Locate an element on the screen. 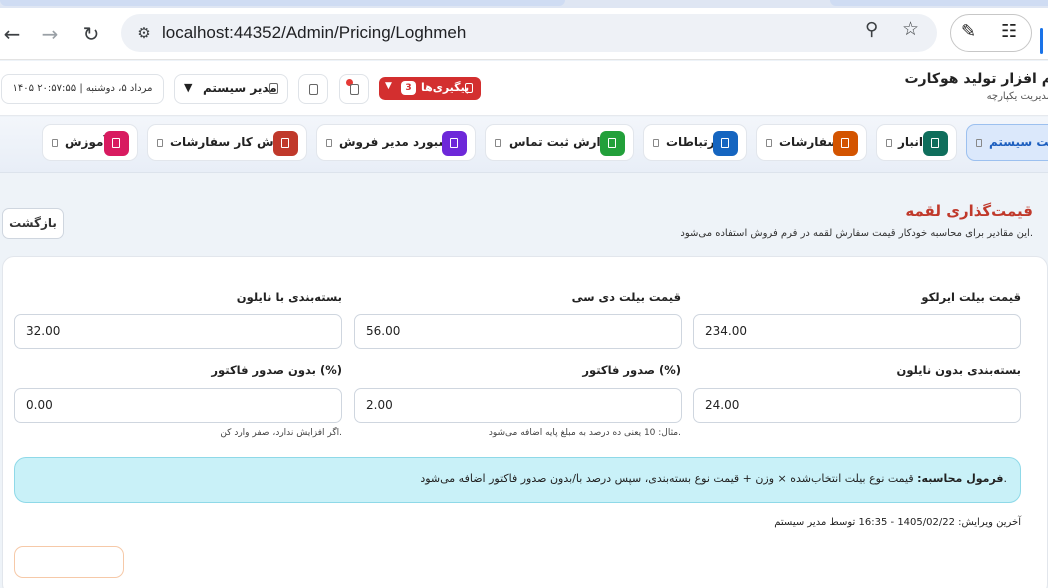 Image resolution: width=1048 pixels, height=588 pixels. user-icon is located at coordinates (273, 88).